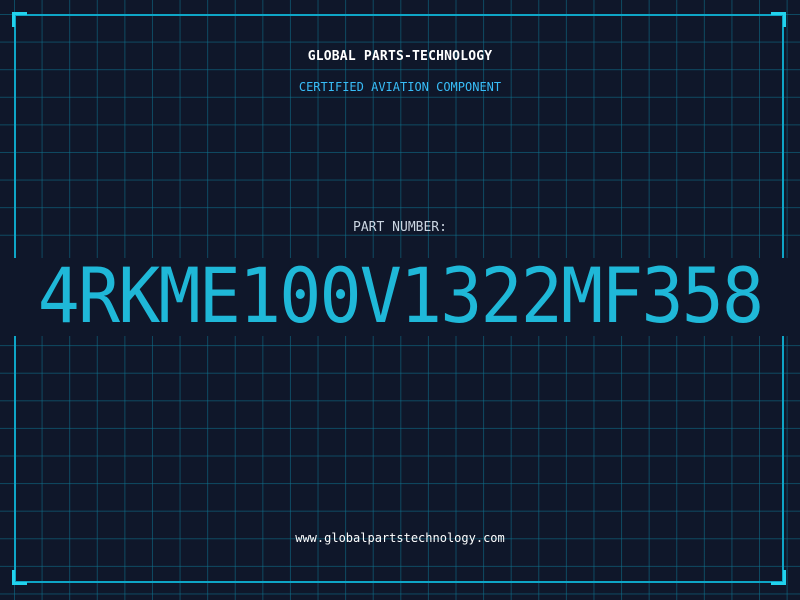  What do you see at coordinates (400, 87) in the screenshot?
I see `certification-subtitle: CERTIFIED AVIATION COMPONENT` at bounding box center [400, 87].